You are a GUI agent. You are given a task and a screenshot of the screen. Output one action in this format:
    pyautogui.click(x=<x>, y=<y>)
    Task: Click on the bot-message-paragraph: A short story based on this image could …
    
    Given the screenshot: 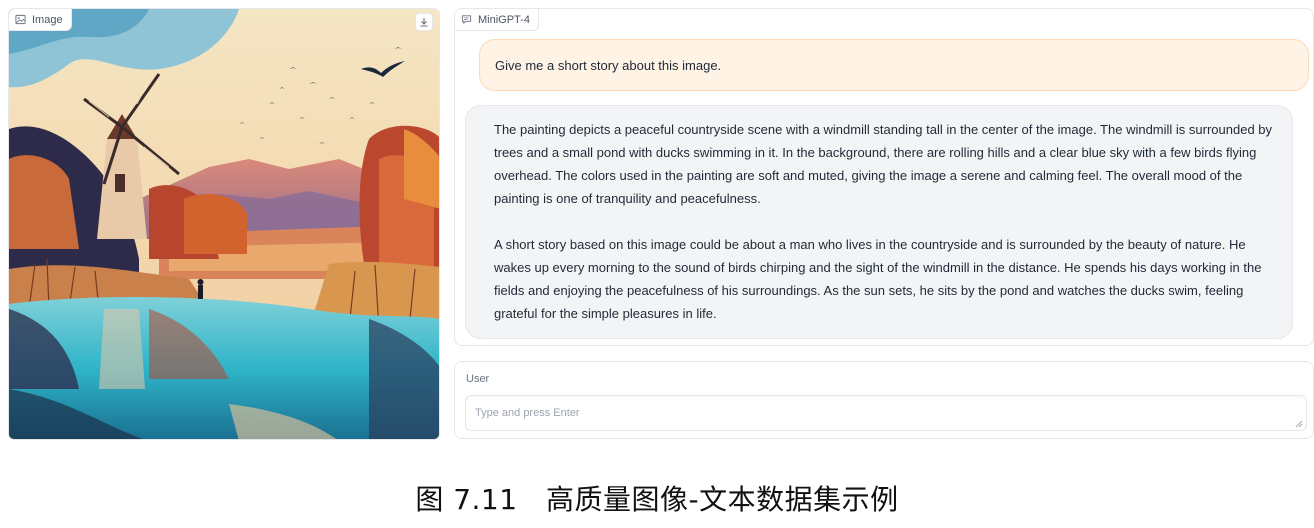 What is the action you would take?
    pyautogui.click(x=878, y=279)
    